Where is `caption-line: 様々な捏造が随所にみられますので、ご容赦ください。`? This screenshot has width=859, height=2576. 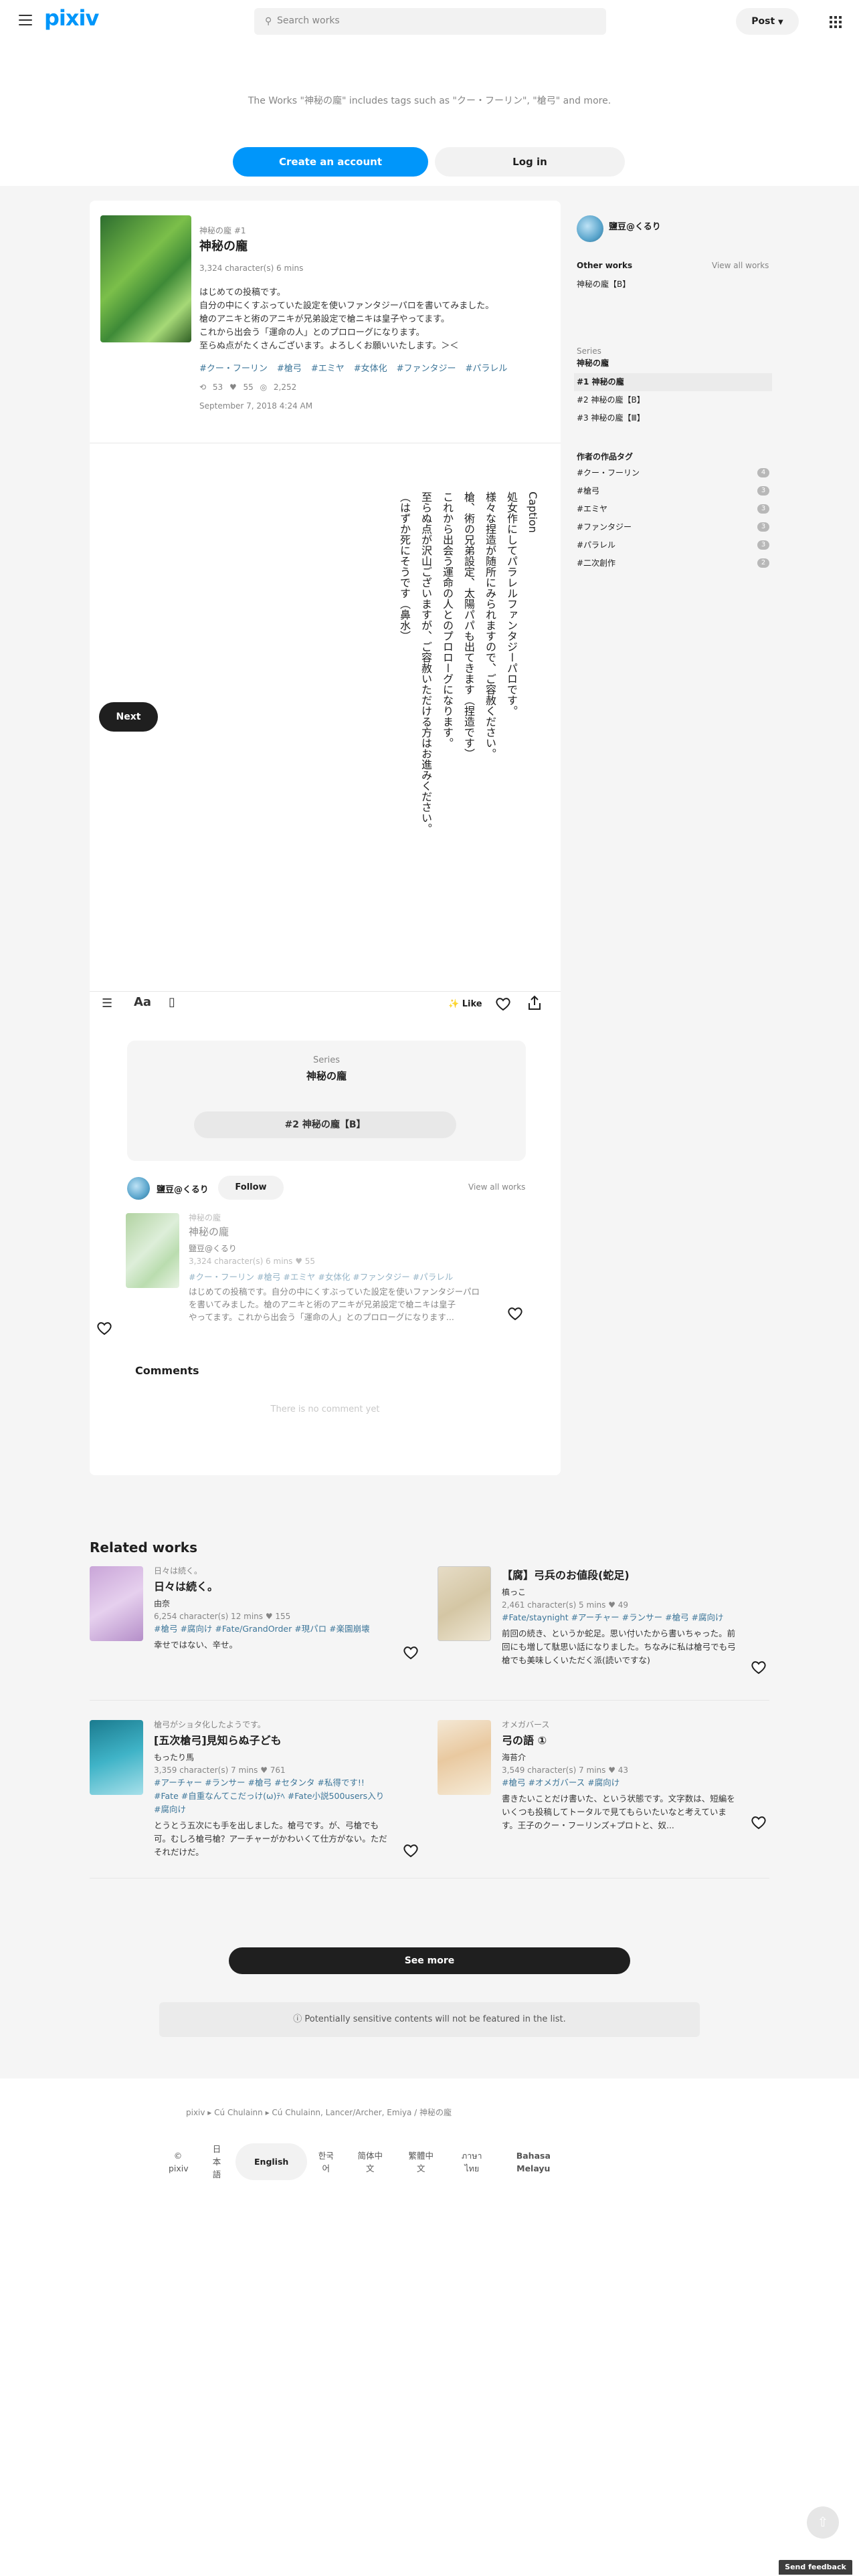
caption-line: 様々な捏造が随所にみられますので、ご容赦ください。 is located at coordinates (490, 626).